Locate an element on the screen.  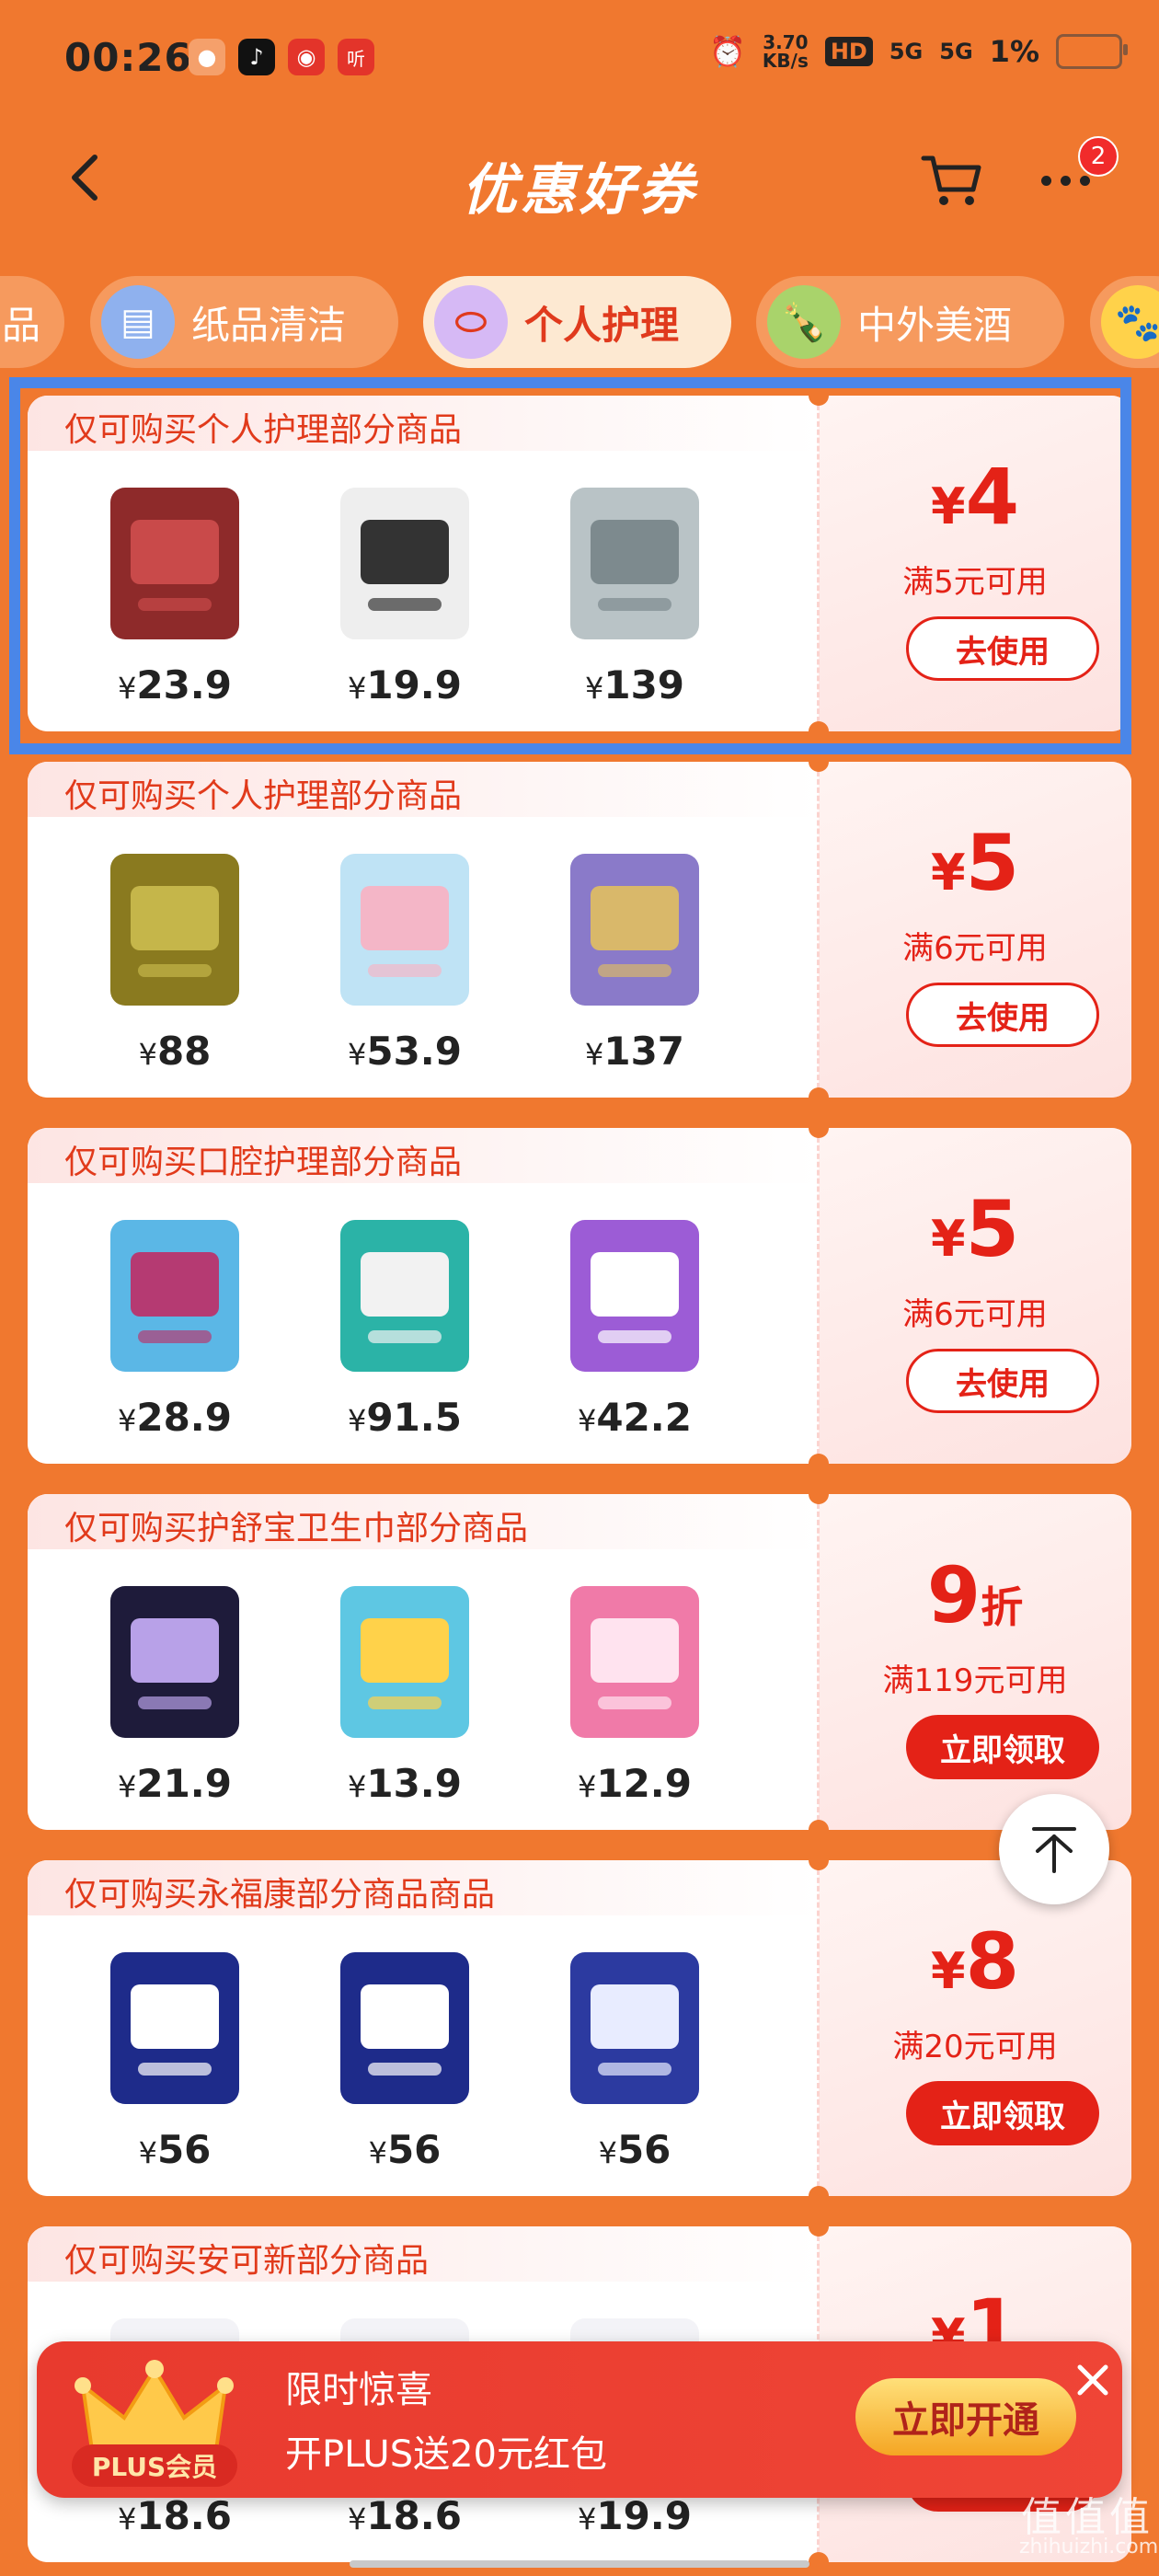
plus-headline: 限时惊喜 is located at coordinates (358, 2390).